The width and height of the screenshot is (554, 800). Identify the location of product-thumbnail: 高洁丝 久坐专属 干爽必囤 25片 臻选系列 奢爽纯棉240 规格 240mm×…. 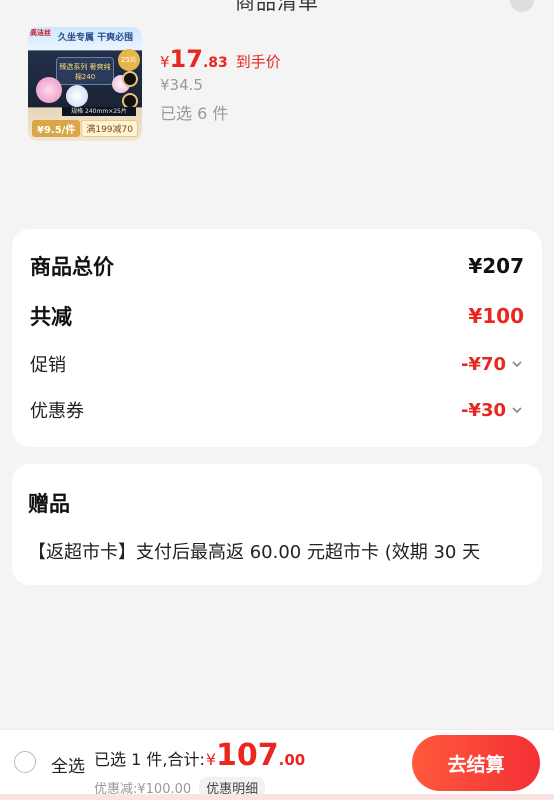
(85, 84).